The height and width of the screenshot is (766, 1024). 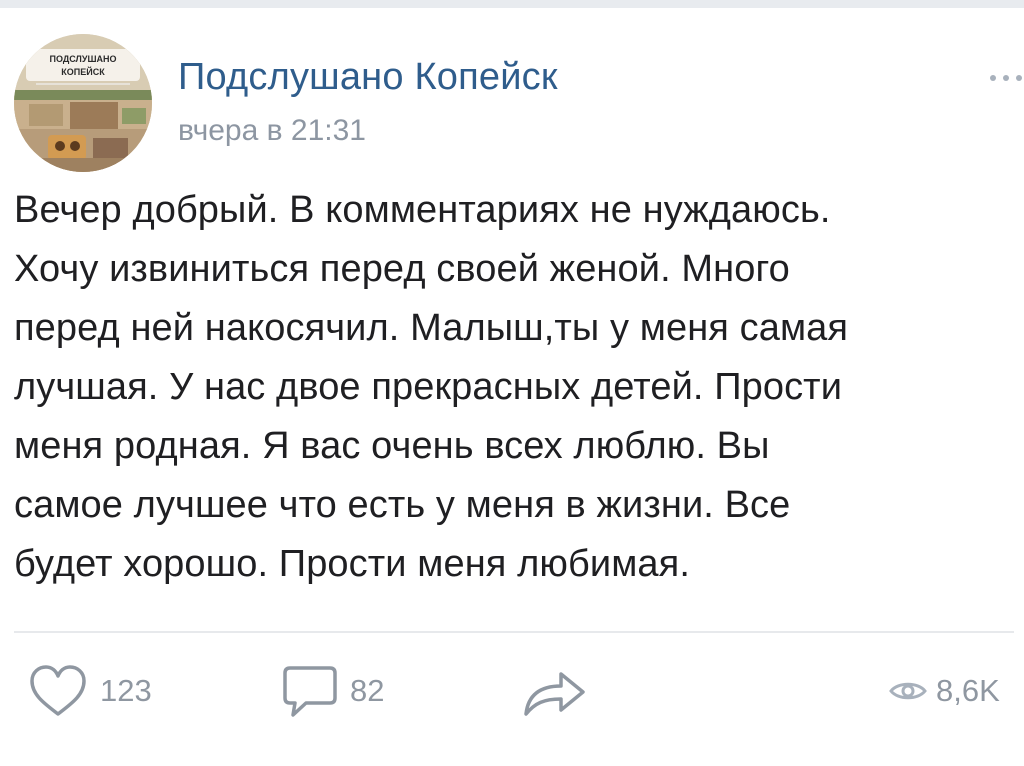 I want to click on more-horizontal-icon, so click(x=993, y=78).